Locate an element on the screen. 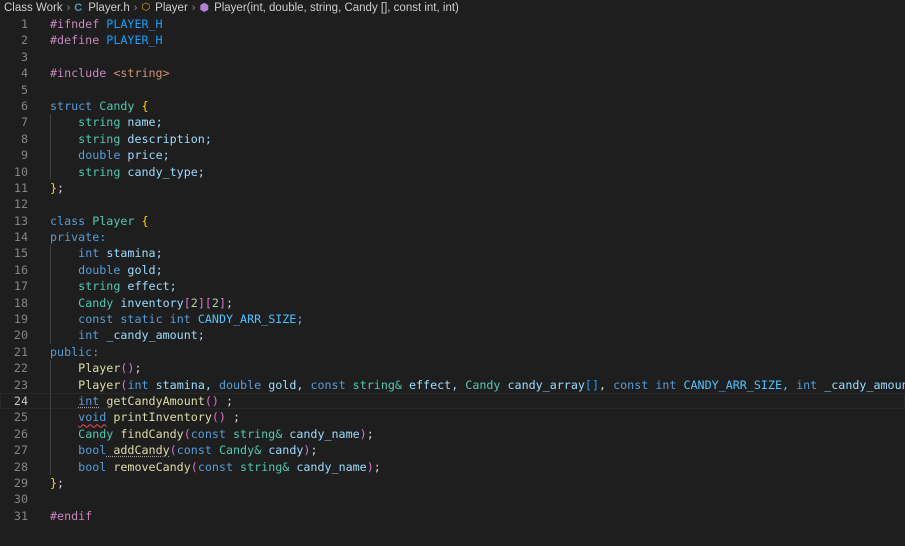  line-number: 28 is located at coordinates (20, 466).